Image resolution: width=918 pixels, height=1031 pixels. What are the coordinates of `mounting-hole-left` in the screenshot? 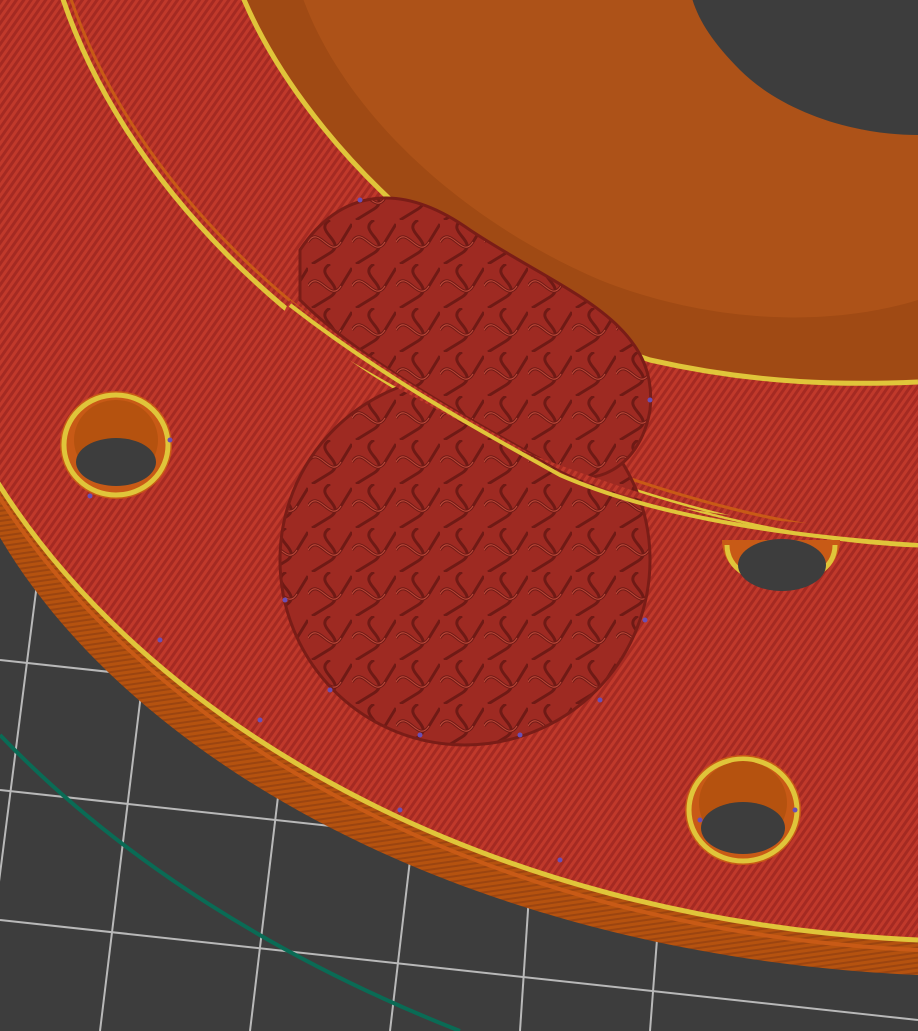 It's located at (116, 445).